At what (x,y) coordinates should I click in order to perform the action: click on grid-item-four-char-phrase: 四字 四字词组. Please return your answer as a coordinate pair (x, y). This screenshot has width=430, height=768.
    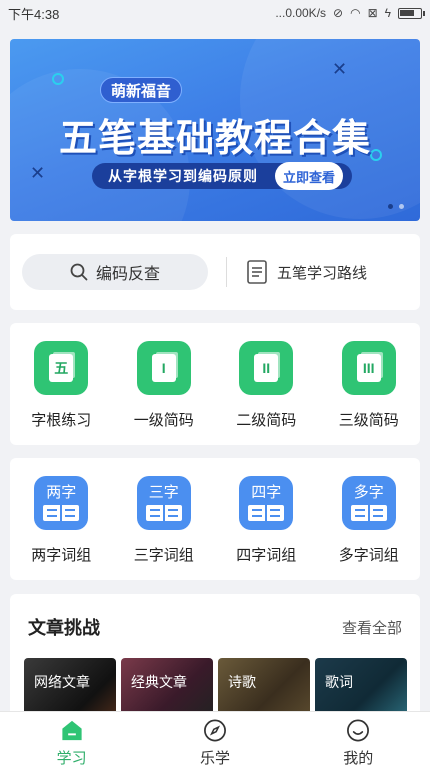
    Looking at the image, I should click on (266, 528).